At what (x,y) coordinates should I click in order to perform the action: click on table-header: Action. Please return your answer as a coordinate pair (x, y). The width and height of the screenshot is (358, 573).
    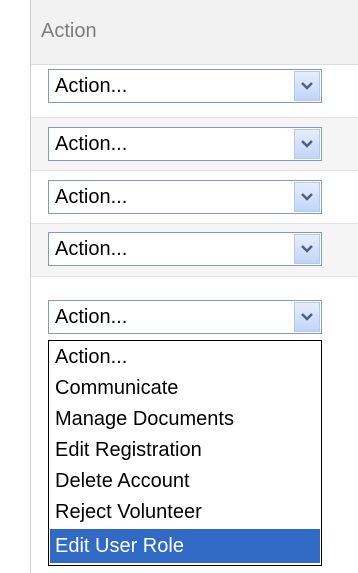
    Looking at the image, I should click on (194, 32).